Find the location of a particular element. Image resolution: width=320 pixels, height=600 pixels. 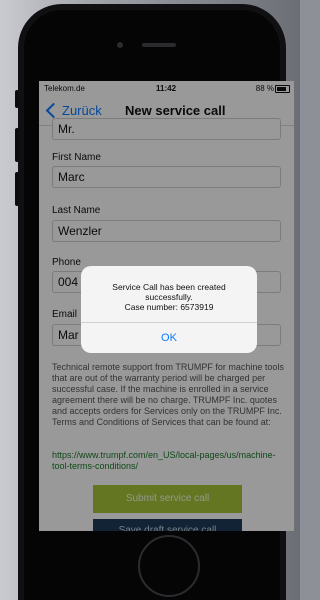

front-camera-icon is located at coordinates (120, 45).